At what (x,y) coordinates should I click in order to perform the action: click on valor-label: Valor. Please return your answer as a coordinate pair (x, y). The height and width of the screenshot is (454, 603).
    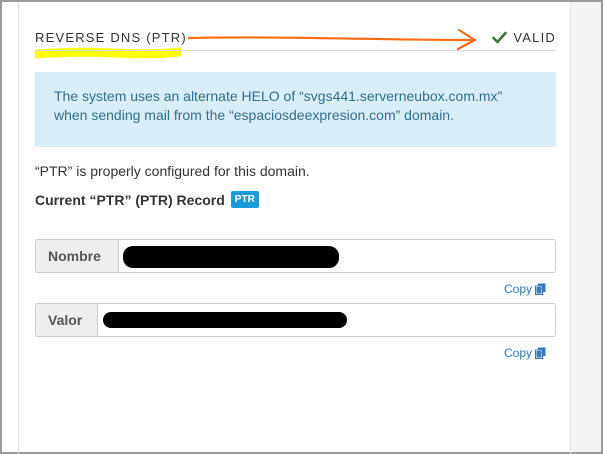
    Looking at the image, I should click on (66, 320).